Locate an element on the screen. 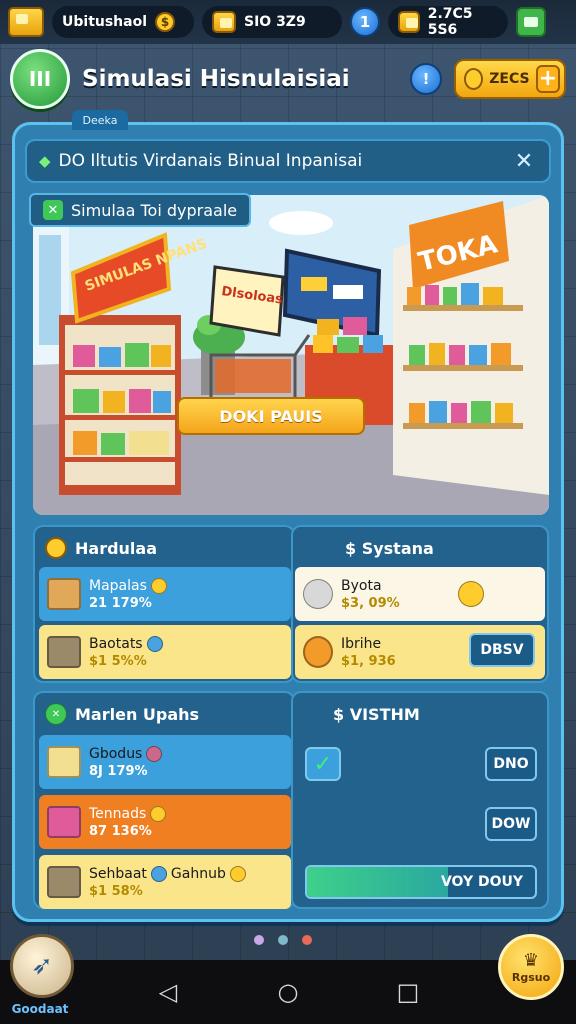 The height and width of the screenshot is (1024, 576). hardware-title-text: Hardulaa is located at coordinates (116, 548).